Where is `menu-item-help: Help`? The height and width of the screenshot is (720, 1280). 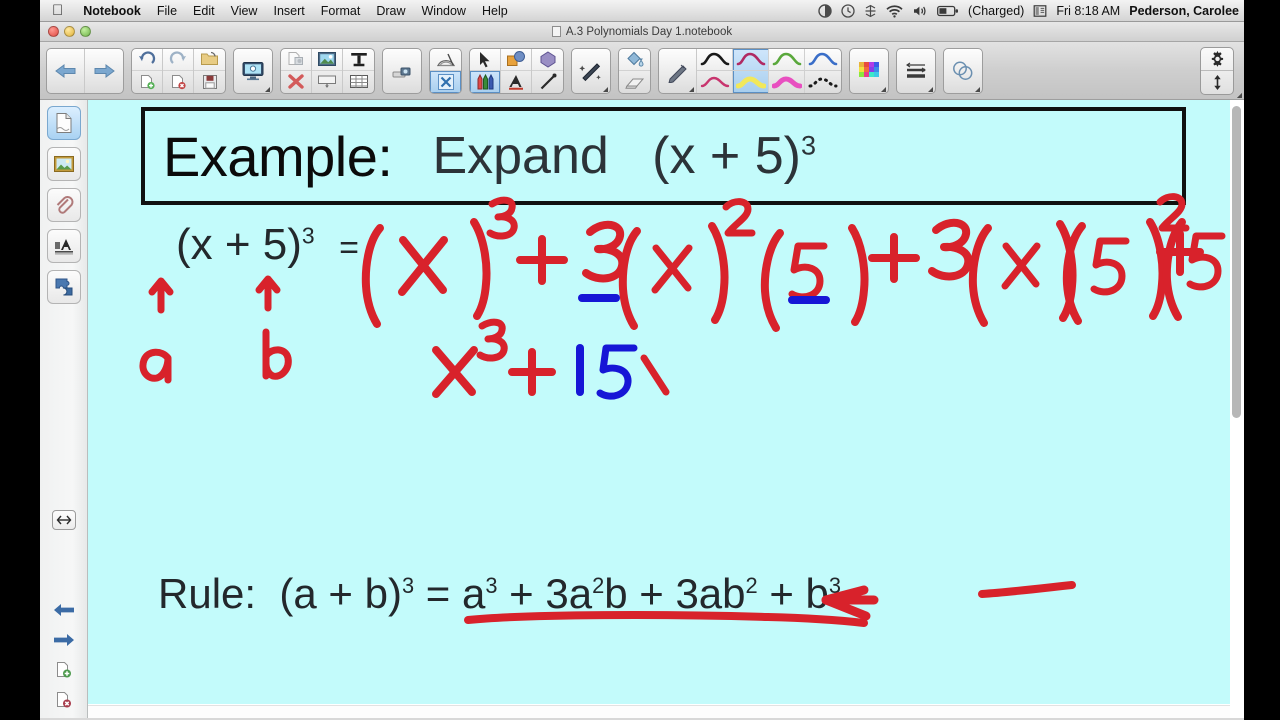 menu-item-help: Help is located at coordinates (495, 11).